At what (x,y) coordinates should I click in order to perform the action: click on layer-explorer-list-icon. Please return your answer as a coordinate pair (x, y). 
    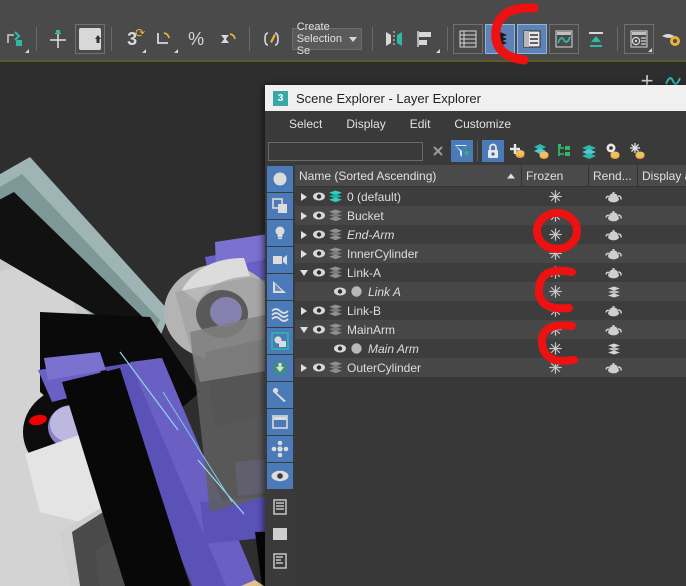
    Looking at the image, I should click on (468, 39).